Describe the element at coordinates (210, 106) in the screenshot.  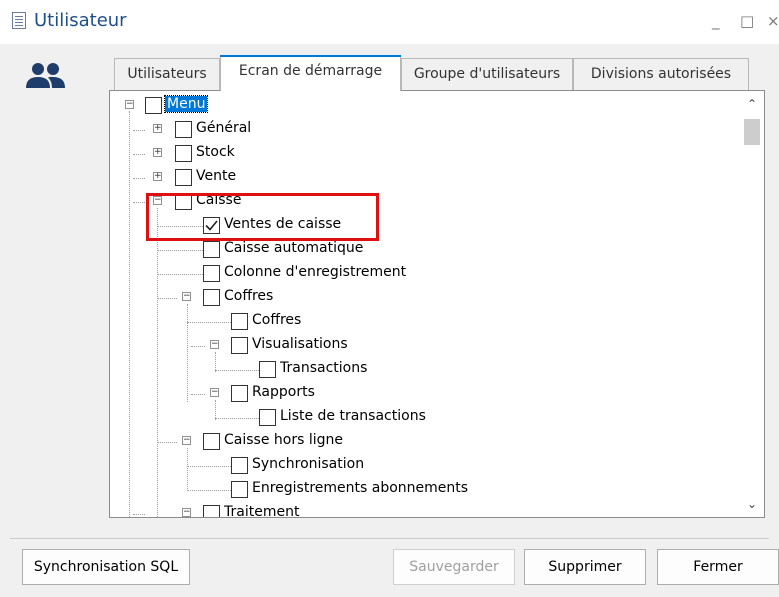
I see `tree-node-menu: − Menu` at that location.